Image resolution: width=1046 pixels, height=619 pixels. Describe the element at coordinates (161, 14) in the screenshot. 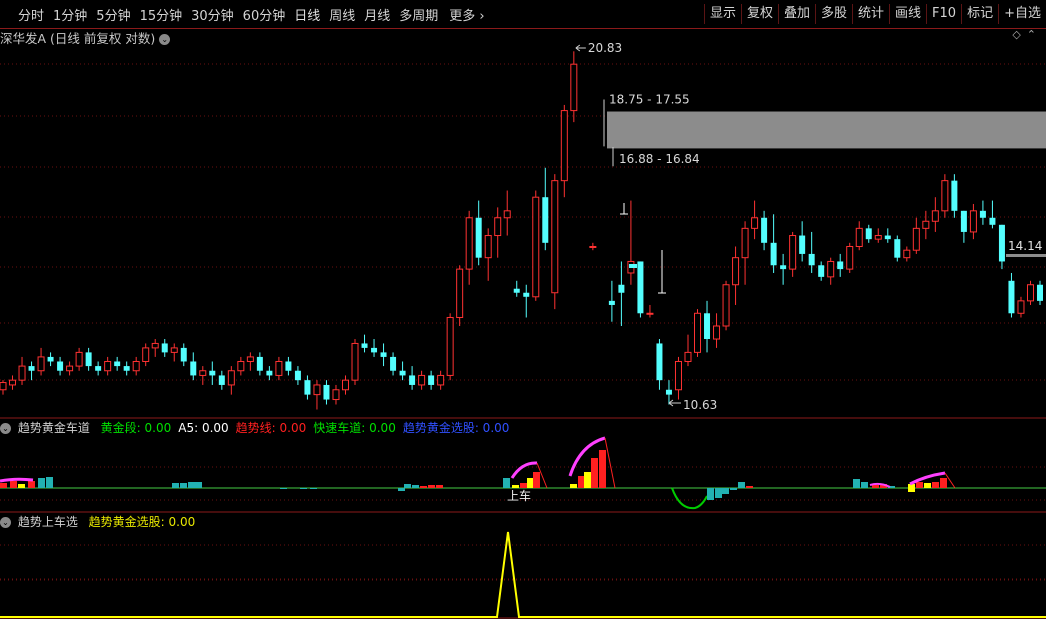

I see `period-tab-3: 15分钟` at that location.